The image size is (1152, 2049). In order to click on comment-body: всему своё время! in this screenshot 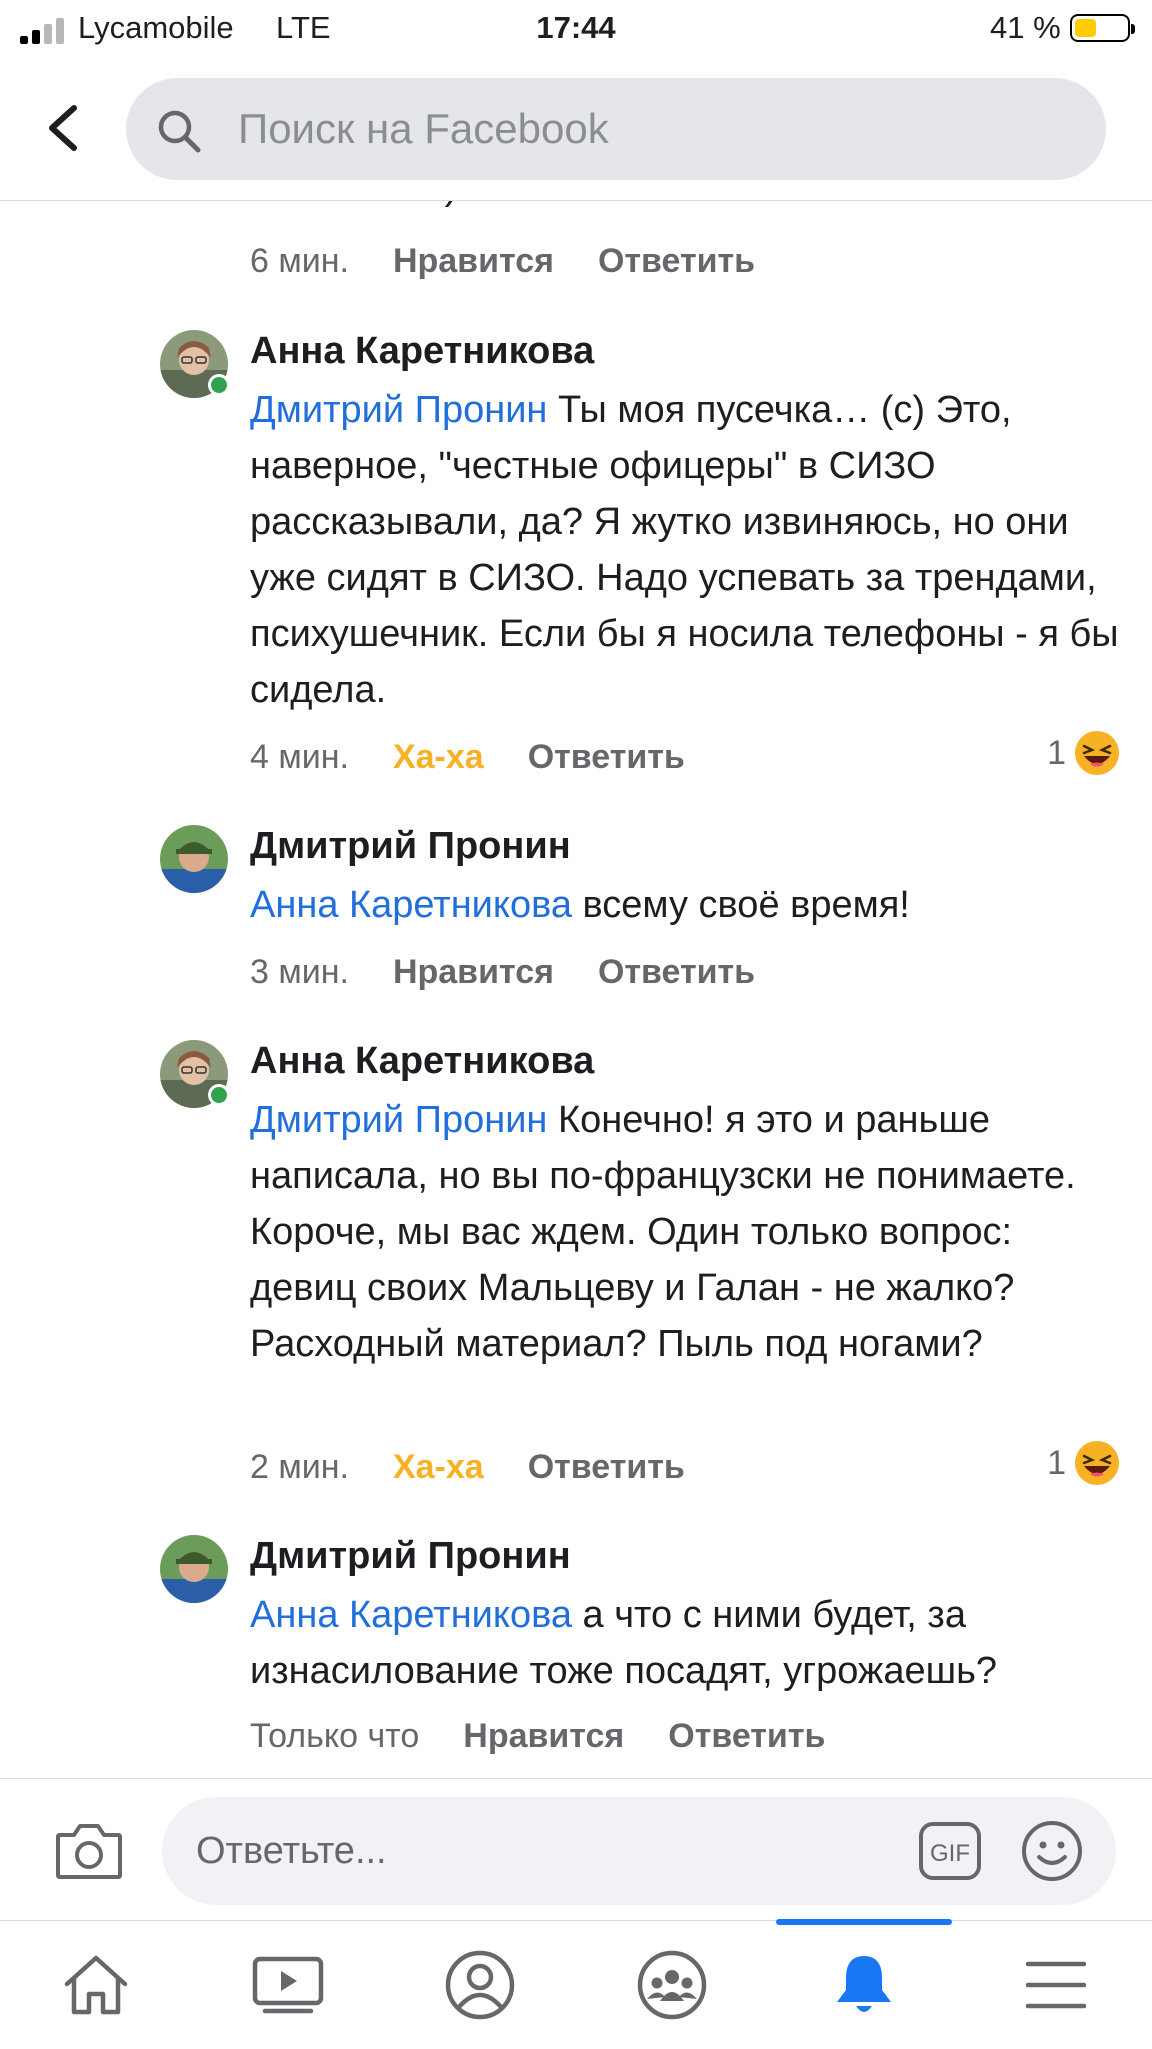, I will do `click(740, 905)`.